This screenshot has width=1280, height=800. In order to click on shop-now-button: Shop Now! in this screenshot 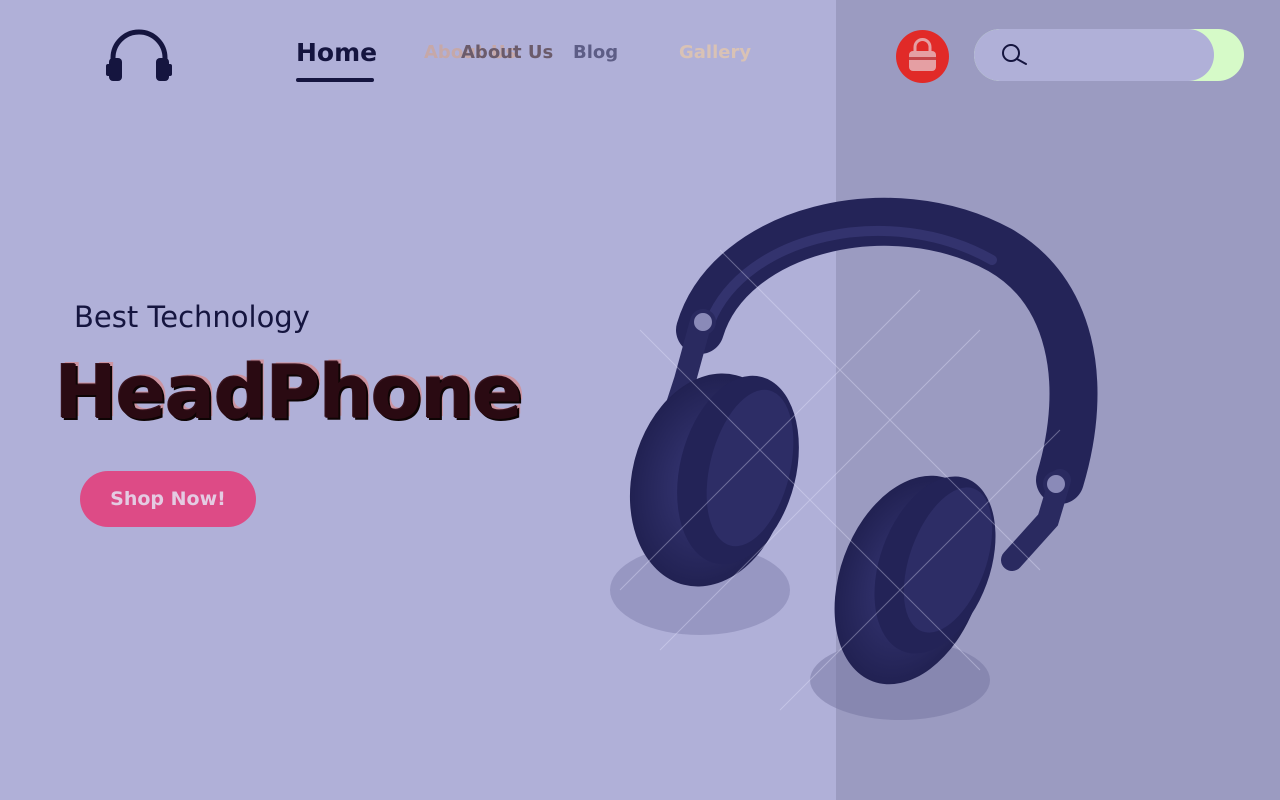, I will do `click(168, 499)`.